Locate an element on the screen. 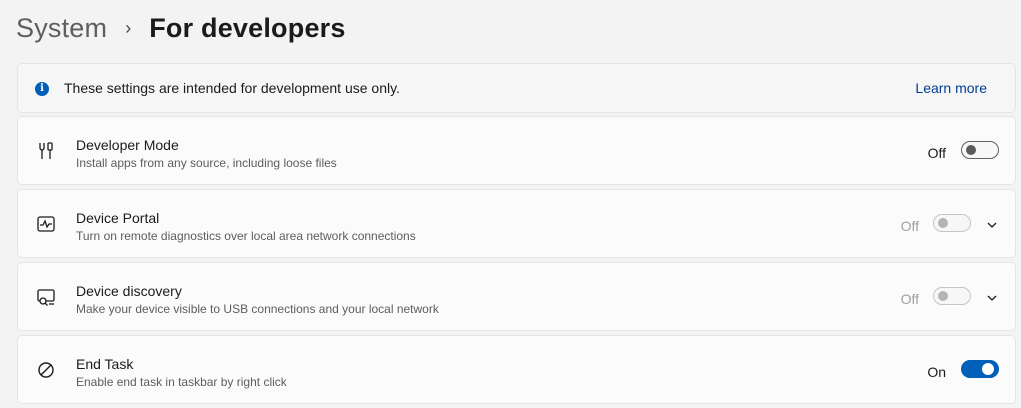  device-discovery-icon is located at coordinates (46, 297).